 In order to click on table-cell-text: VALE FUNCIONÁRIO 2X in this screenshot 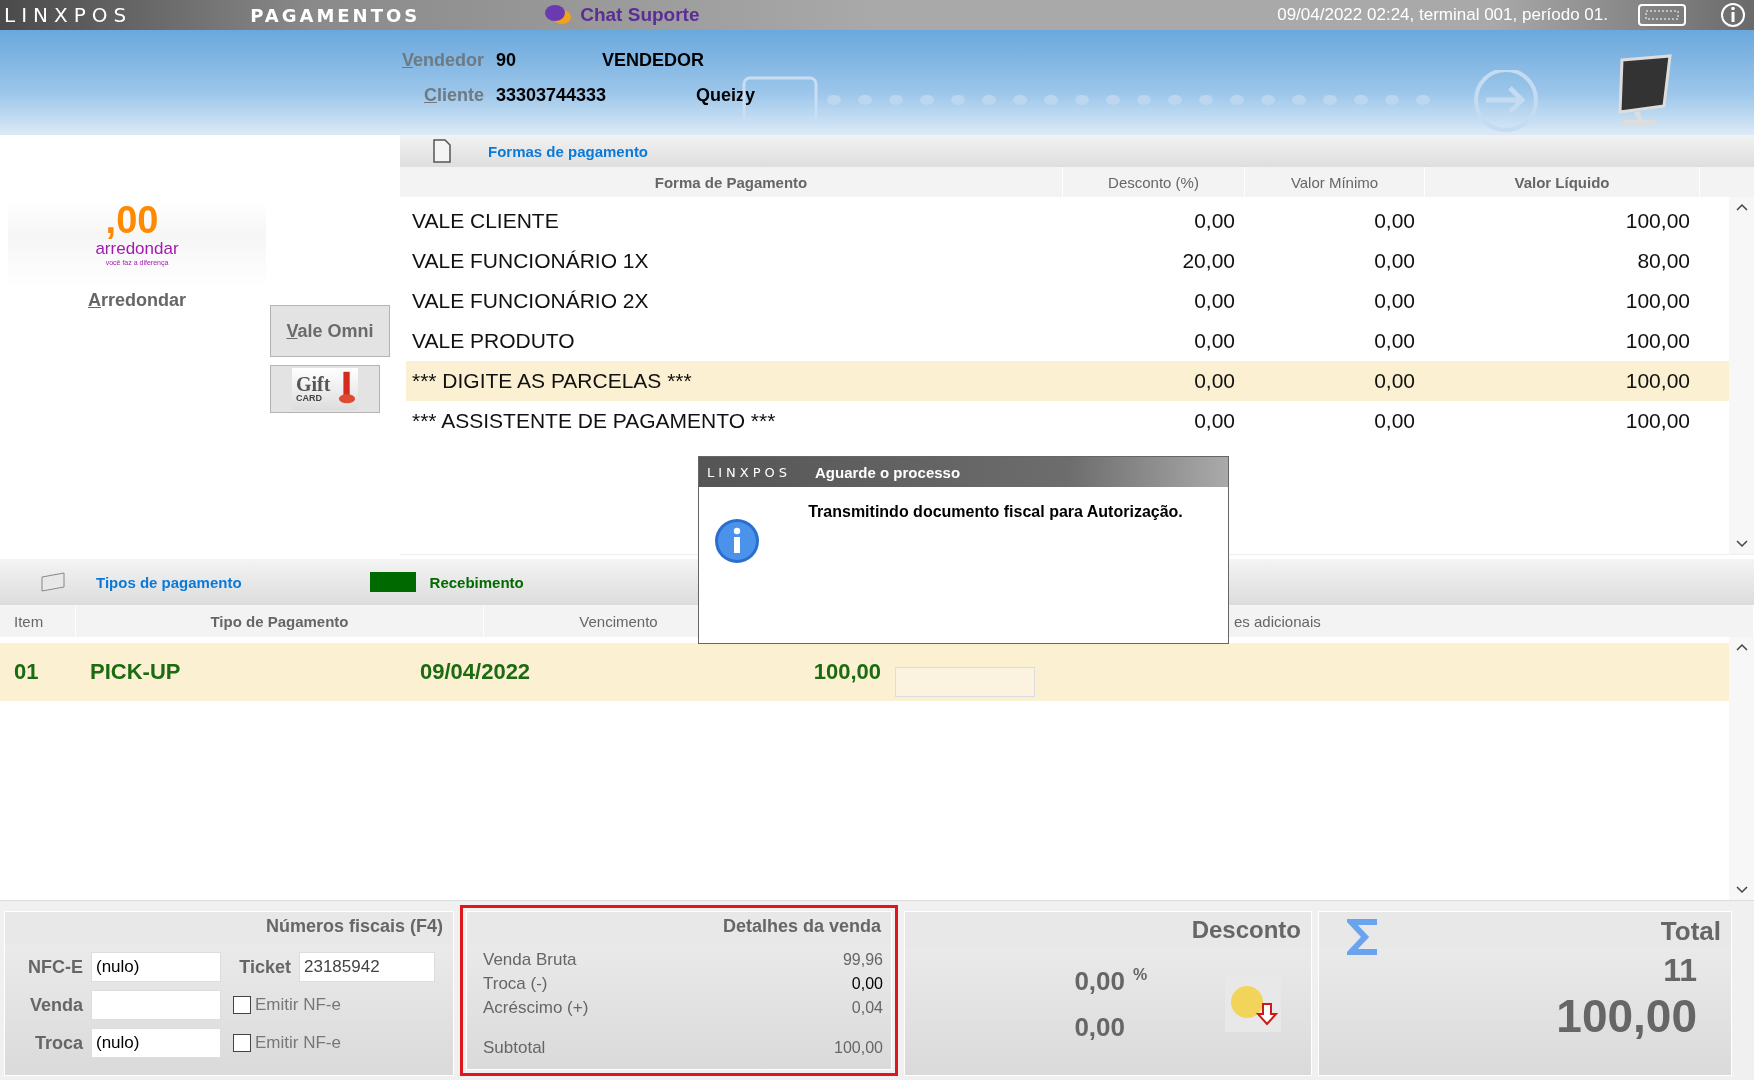, I will do `click(530, 301)`.